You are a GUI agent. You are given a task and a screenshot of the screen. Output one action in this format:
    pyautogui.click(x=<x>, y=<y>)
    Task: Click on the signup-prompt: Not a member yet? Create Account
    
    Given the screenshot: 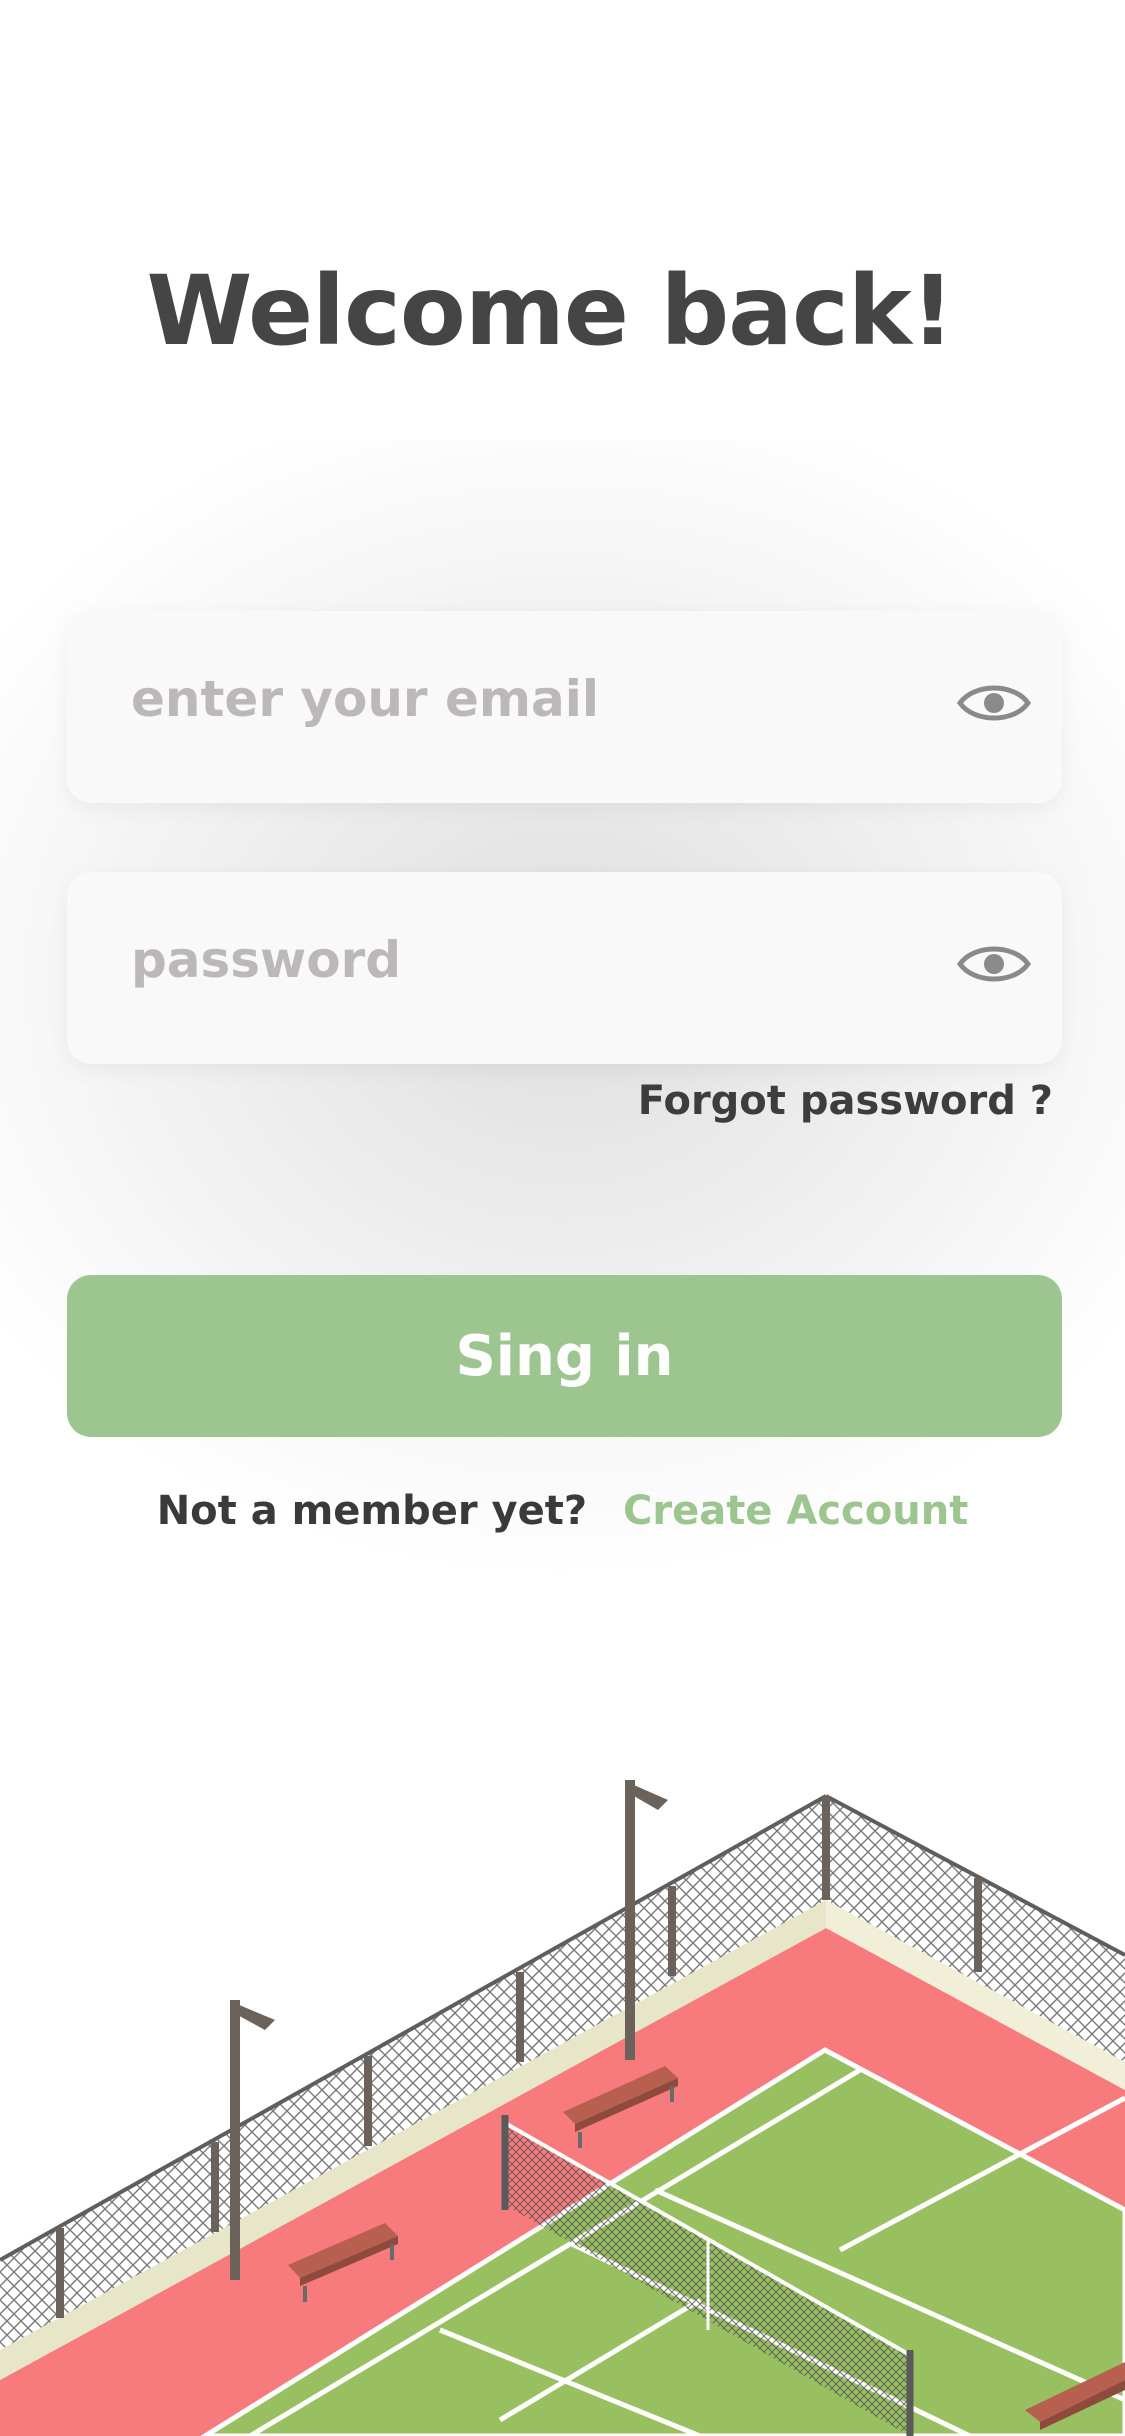 What is the action you would take?
    pyautogui.click(x=562, y=1511)
    